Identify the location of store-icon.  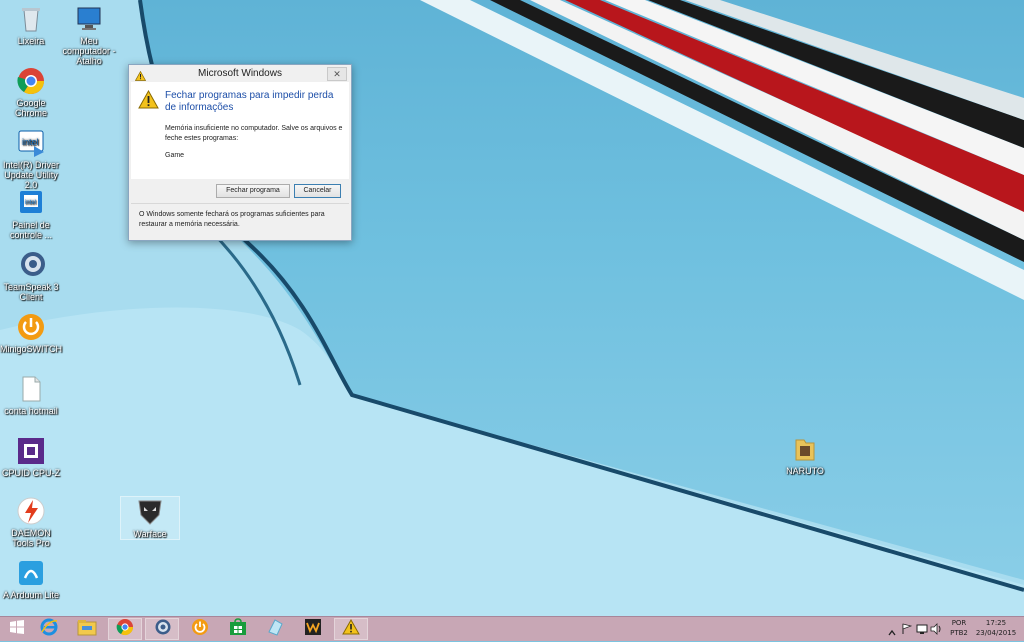
(238, 629).